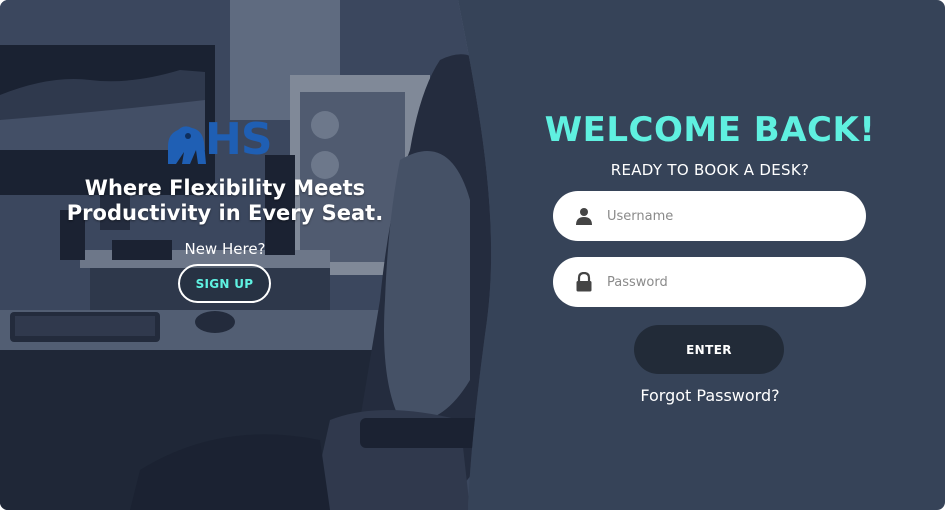 The height and width of the screenshot is (510, 945). Describe the element at coordinates (709, 349) in the screenshot. I see `enter-button: ENTER` at that location.